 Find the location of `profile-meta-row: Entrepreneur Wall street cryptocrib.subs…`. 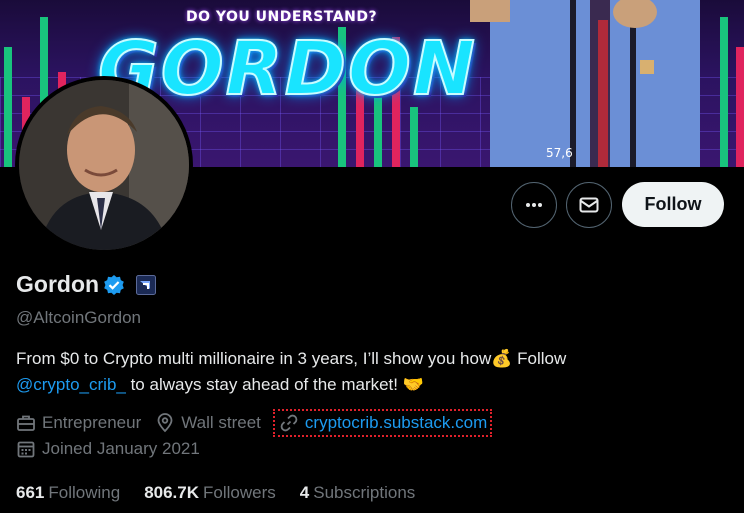

profile-meta-row: Entrepreneur Wall street cryptocrib.subs… is located at coordinates (254, 423).